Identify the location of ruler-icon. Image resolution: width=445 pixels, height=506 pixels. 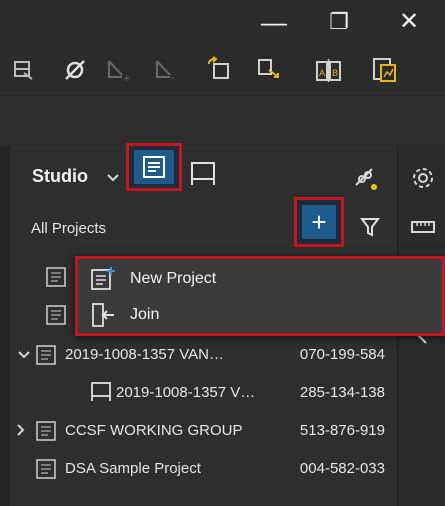
(423, 227).